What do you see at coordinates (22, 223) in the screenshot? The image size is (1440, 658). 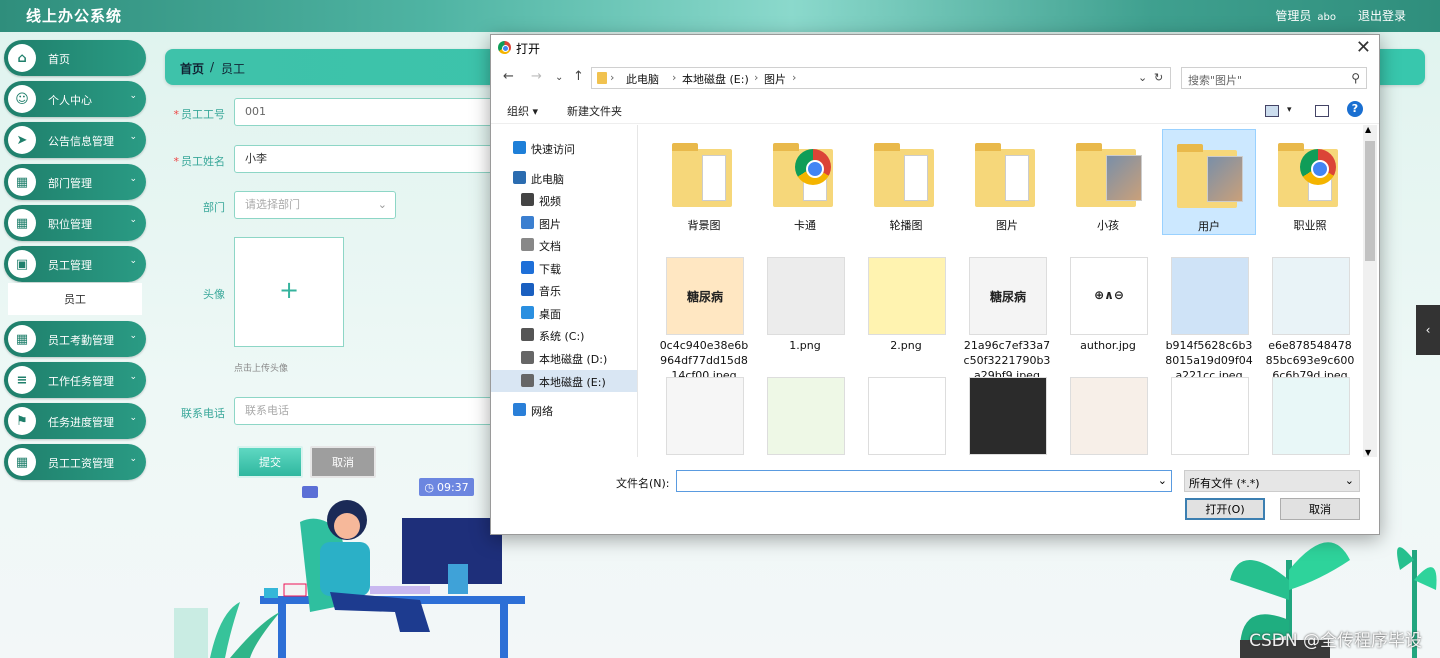 I see `grid-icon: ▦` at bounding box center [22, 223].